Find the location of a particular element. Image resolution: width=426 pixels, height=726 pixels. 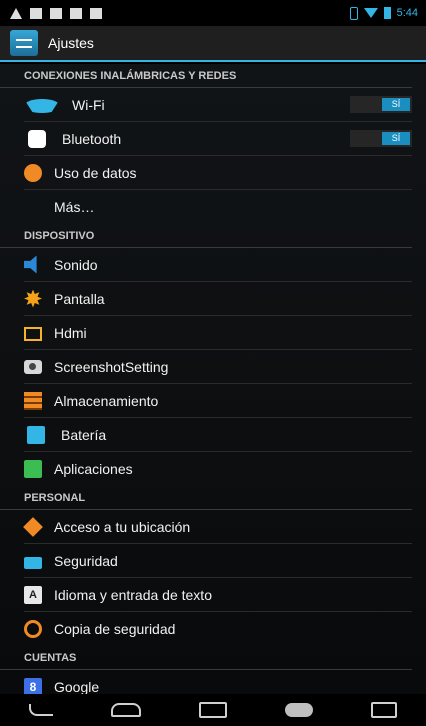

blank-icon-slot is located at coordinates (33, 207).